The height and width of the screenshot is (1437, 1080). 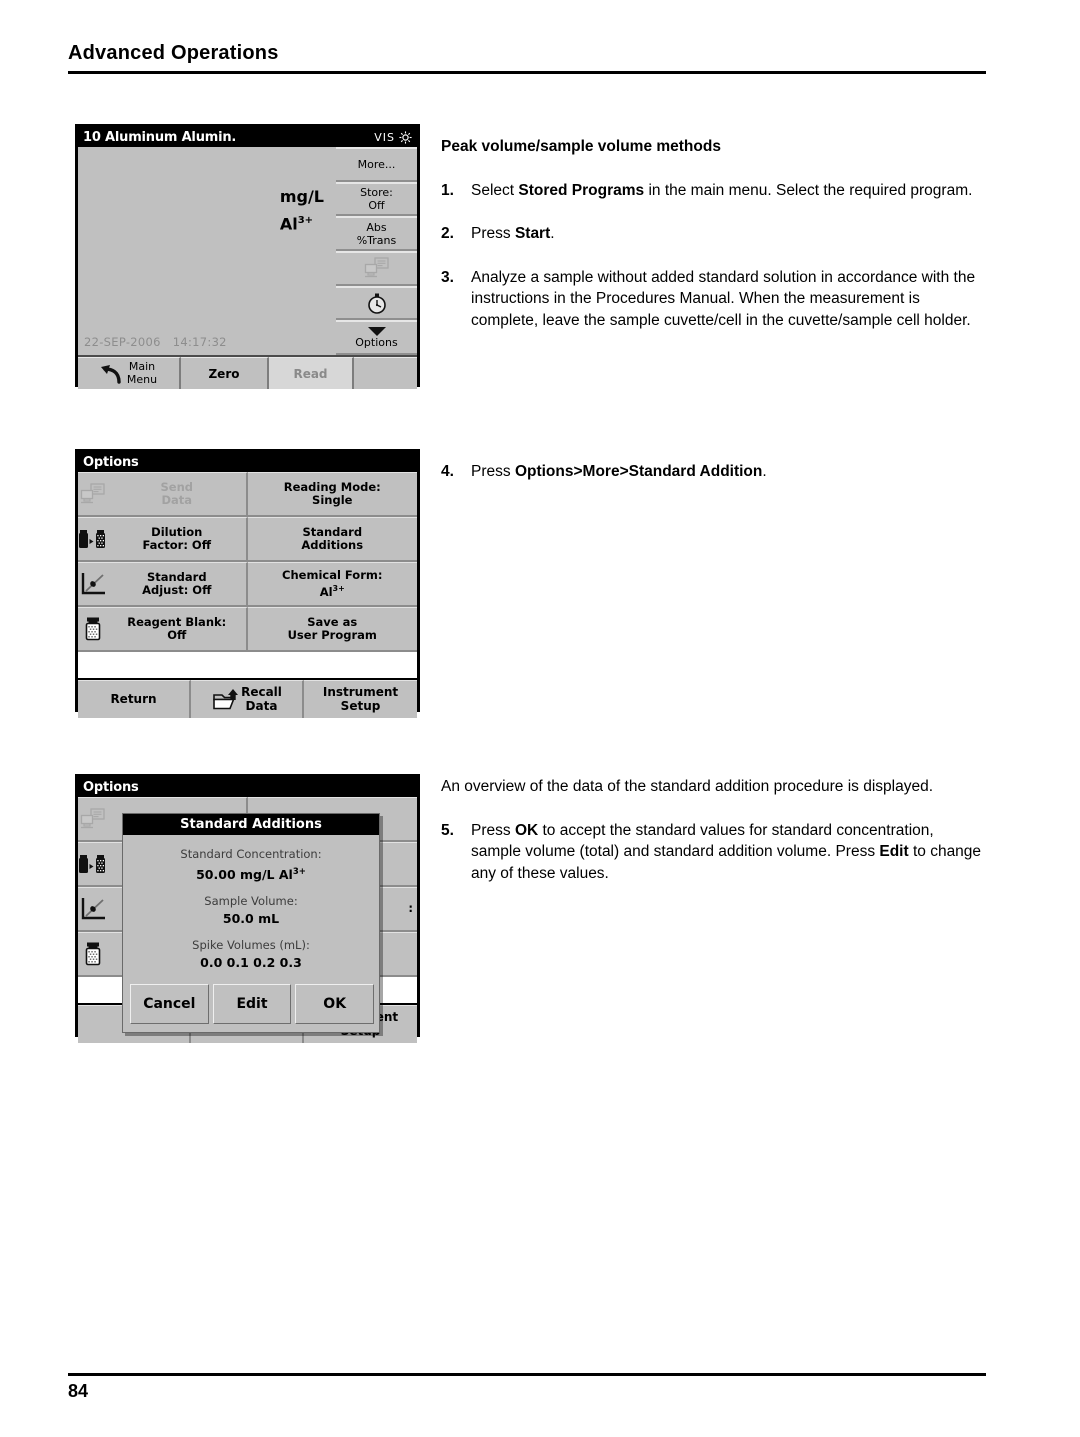 I want to click on step-2-number: 2., so click(x=447, y=233).